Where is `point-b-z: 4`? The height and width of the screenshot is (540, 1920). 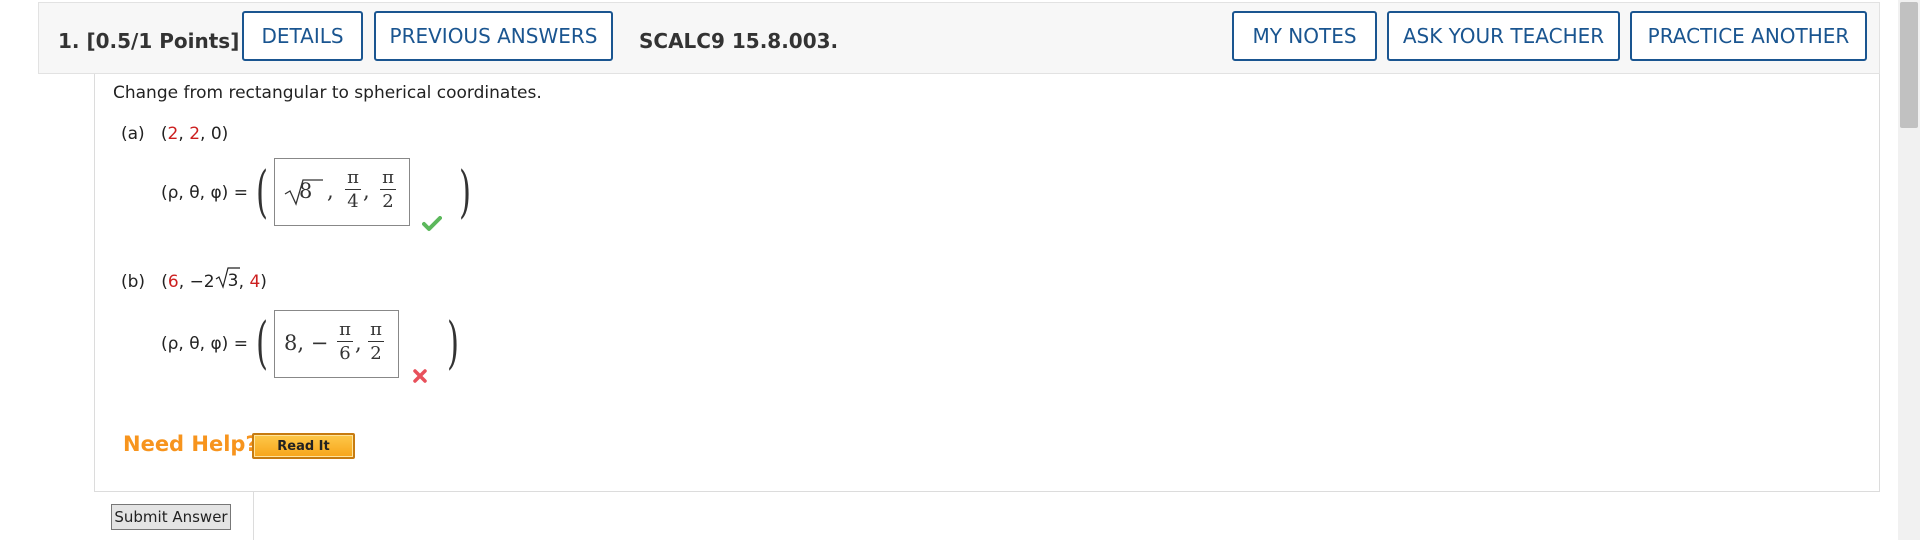
point-b-z: 4 is located at coordinates (255, 282).